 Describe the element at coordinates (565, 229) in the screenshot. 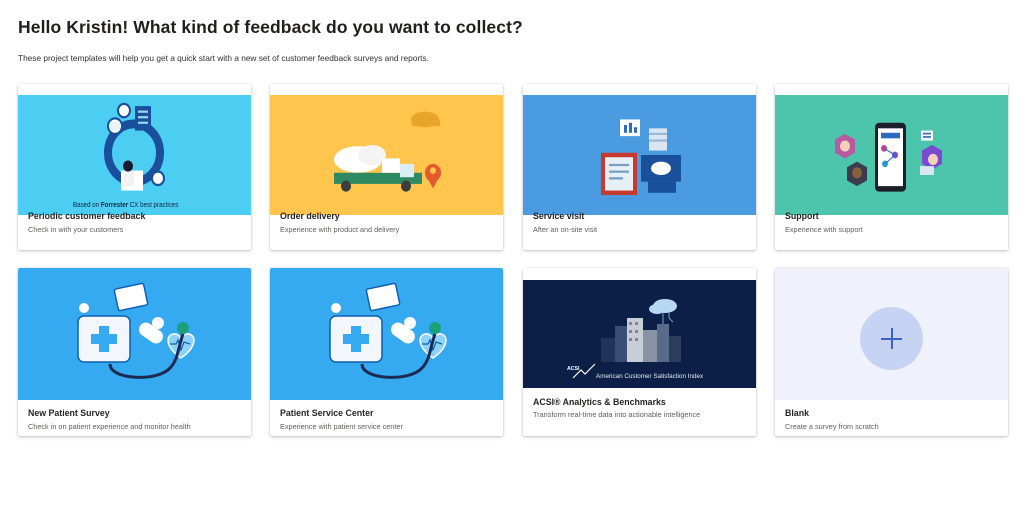

I see `template-description: After an on-site visit` at that location.